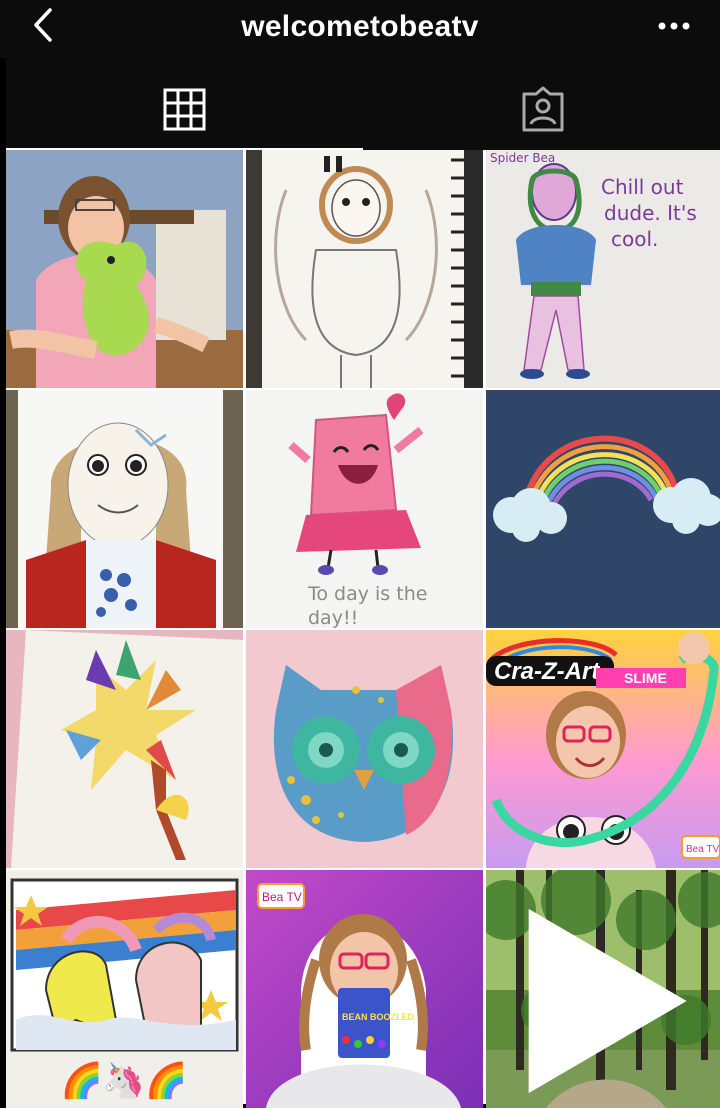  I want to click on tagged-person-icon, so click(543, 109).